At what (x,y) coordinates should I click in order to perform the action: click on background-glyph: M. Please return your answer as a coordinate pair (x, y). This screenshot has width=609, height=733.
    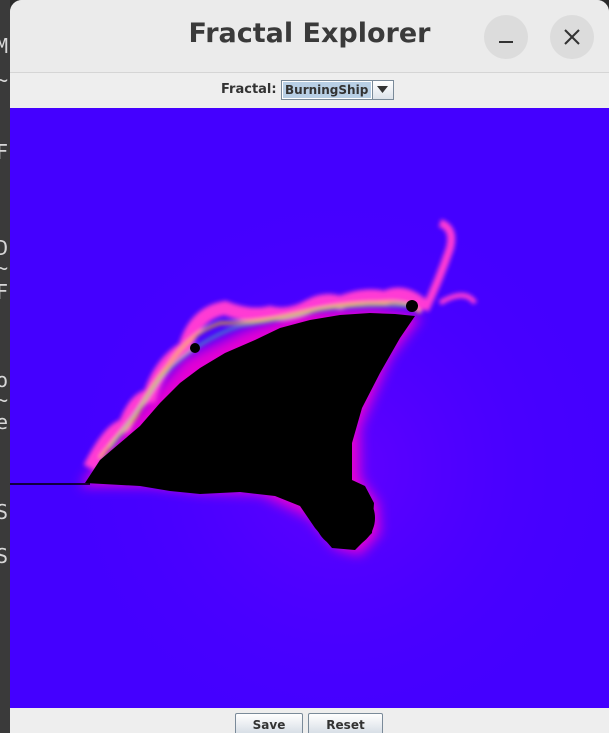
    Looking at the image, I should click on (4, 46).